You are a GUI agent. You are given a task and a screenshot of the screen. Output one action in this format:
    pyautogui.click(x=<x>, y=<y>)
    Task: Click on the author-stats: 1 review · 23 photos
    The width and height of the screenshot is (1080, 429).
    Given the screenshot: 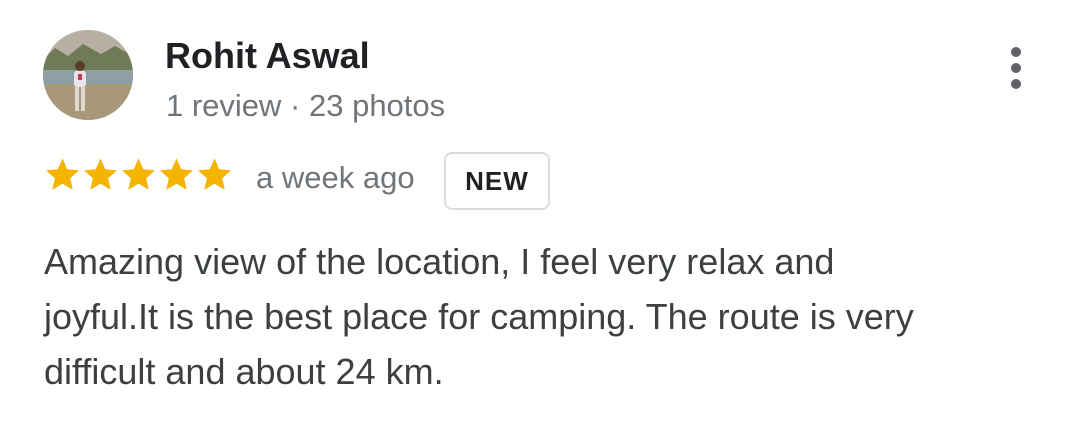 What is the action you would take?
    pyautogui.click(x=306, y=105)
    